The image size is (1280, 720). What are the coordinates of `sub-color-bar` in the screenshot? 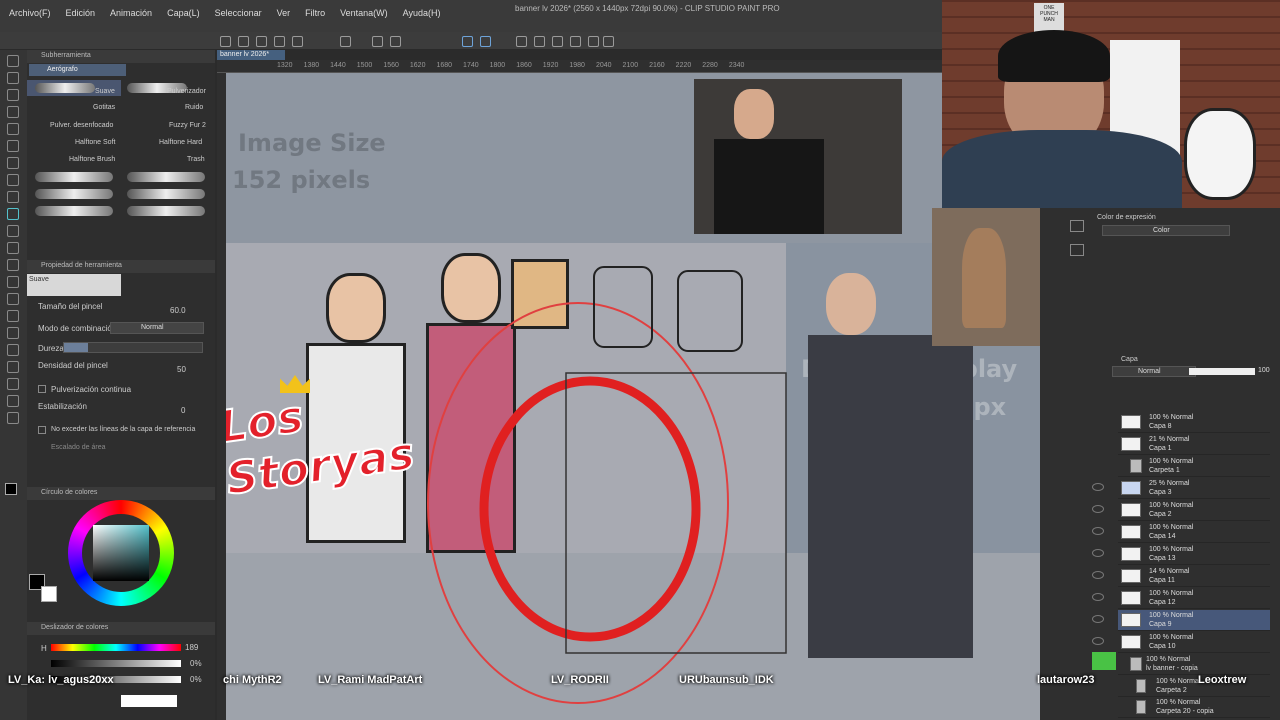 It's located at (149, 701).